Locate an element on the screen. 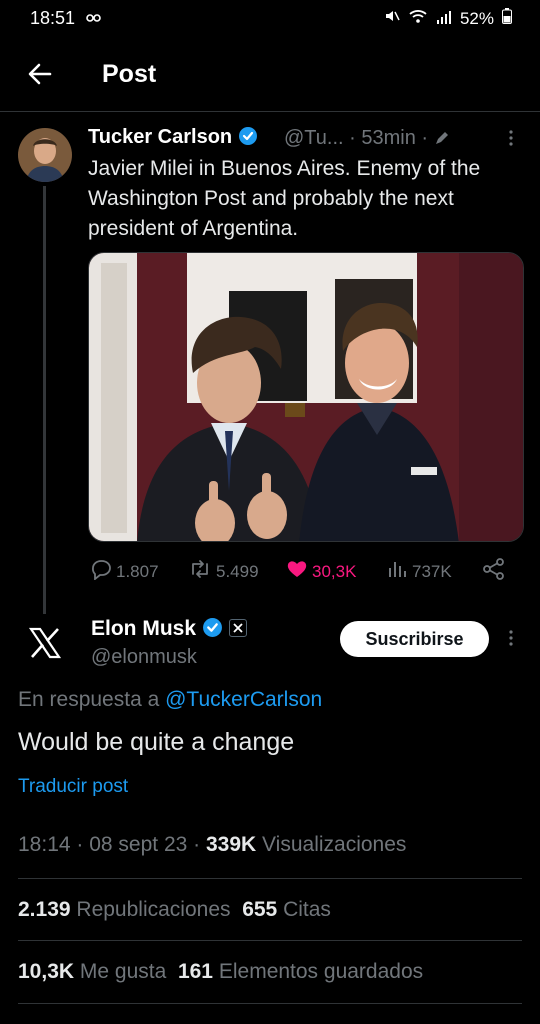 The image size is (540, 1024). reply-action: 1.807 is located at coordinates (124, 571).